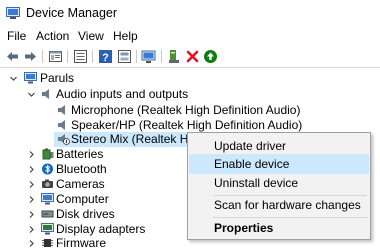 The height and width of the screenshot is (249, 380). Describe the element at coordinates (190, 36) in the screenshot. I see `menu-bar: File Action View Help` at that location.